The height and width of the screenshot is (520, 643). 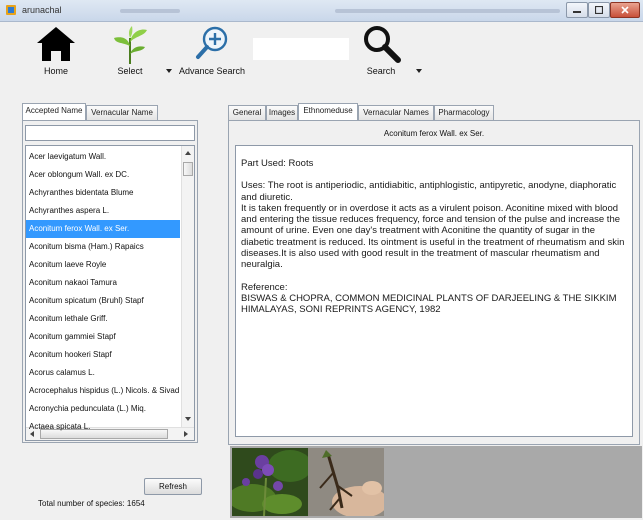 What do you see at coordinates (122, 112) in the screenshot?
I see `tab-vernacular-name: Vernacular Name` at bounding box center [122, 112].